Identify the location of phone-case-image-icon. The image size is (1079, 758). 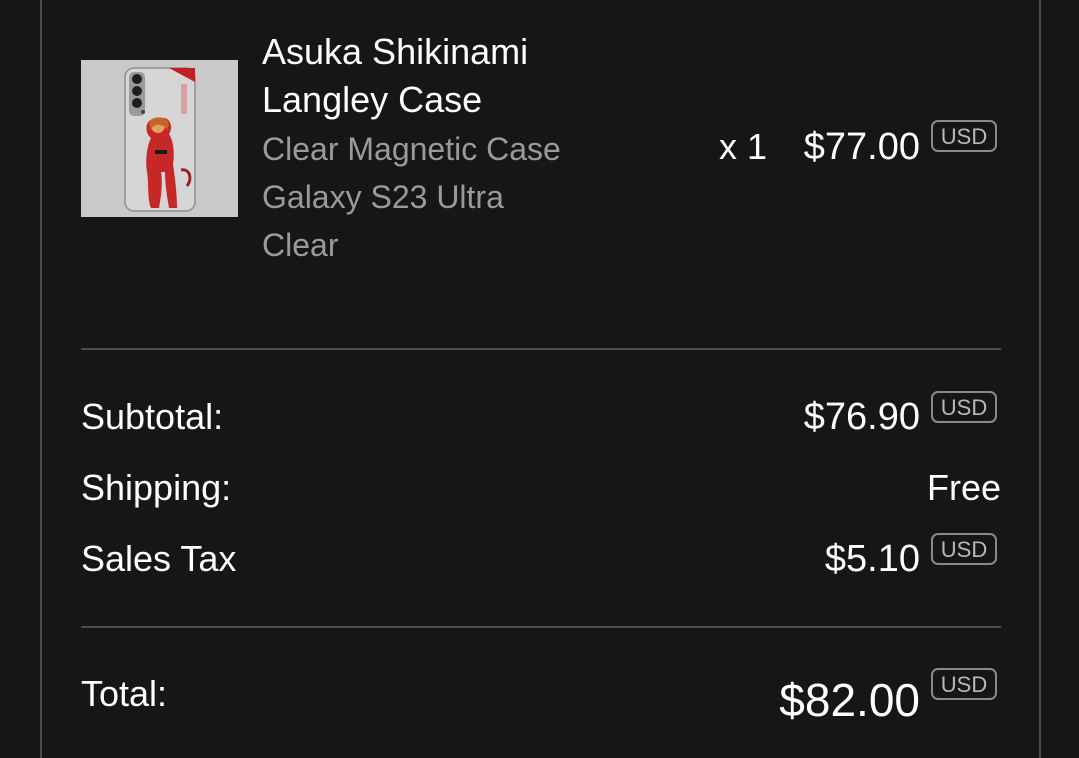
(159, 138).